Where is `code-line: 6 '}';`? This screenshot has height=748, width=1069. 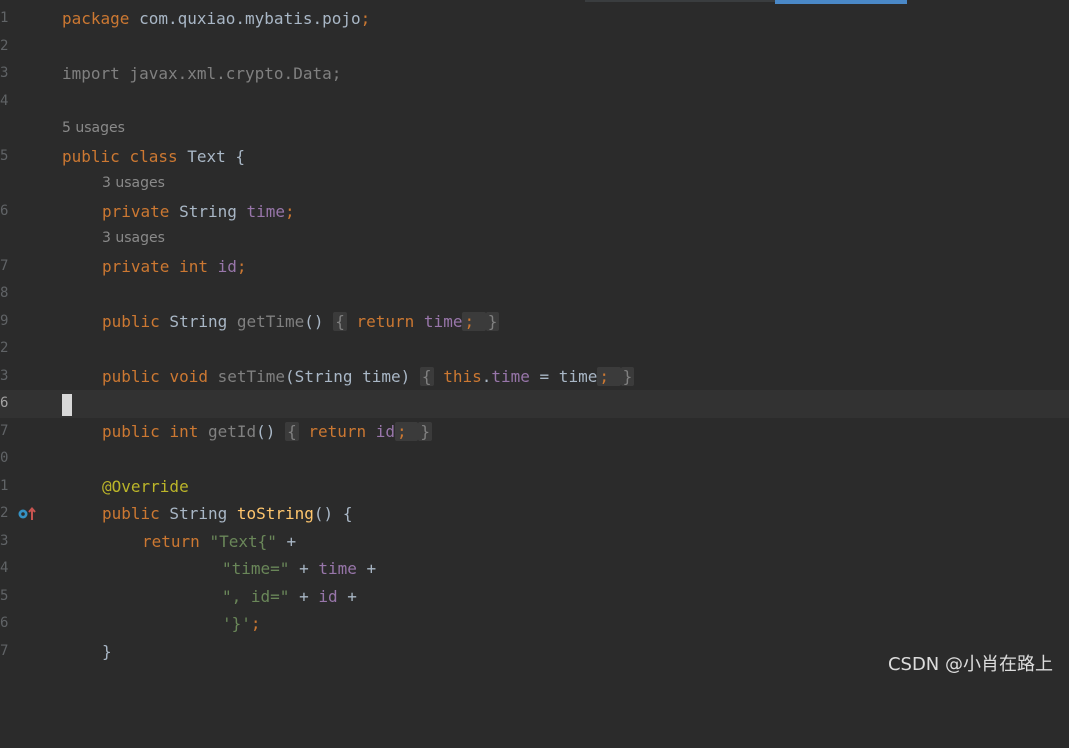
code-line: 6 '}'; is located at coordinates (534, 624).